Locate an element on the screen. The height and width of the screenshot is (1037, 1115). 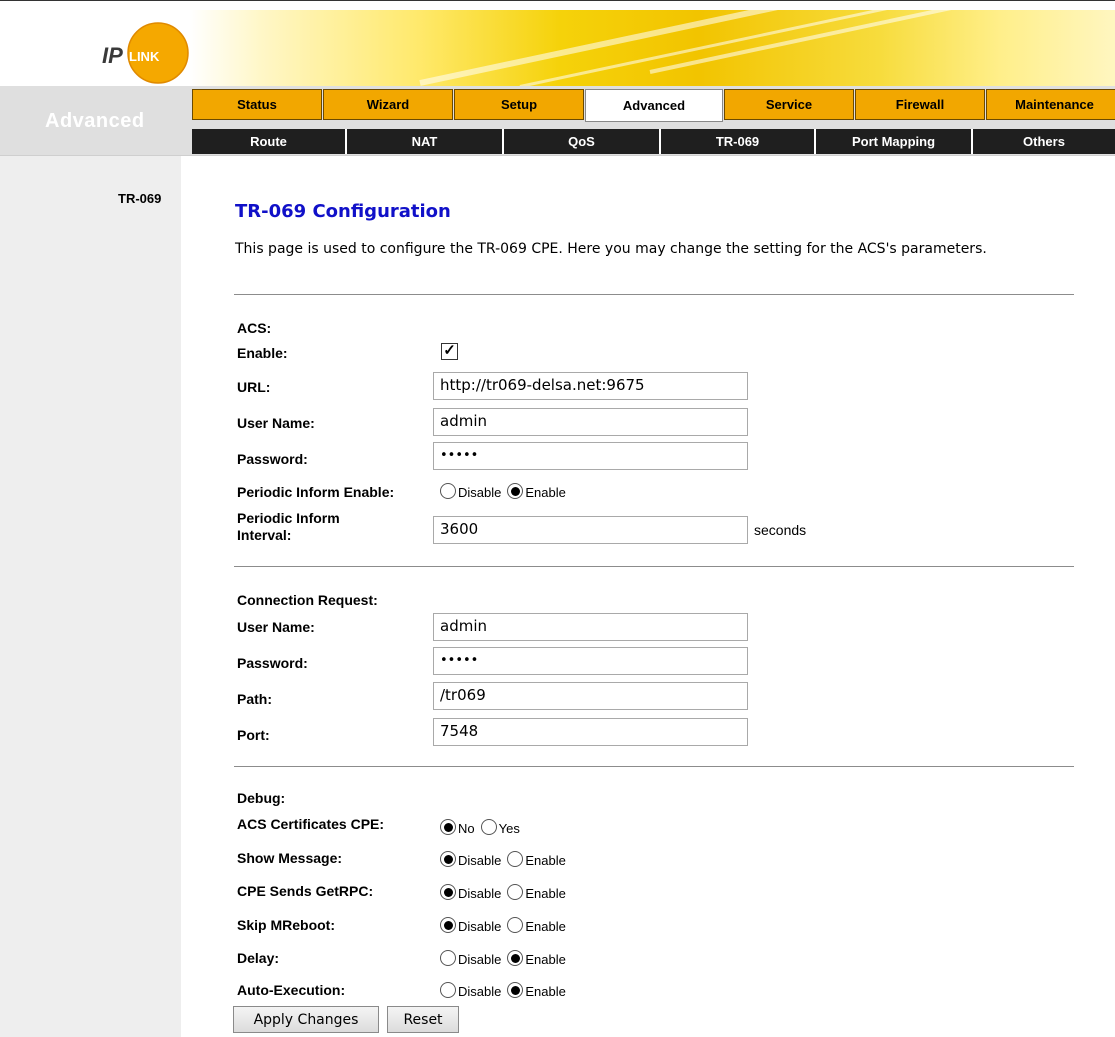
logo-ip-text: IP is located at coordinates (112, 55).